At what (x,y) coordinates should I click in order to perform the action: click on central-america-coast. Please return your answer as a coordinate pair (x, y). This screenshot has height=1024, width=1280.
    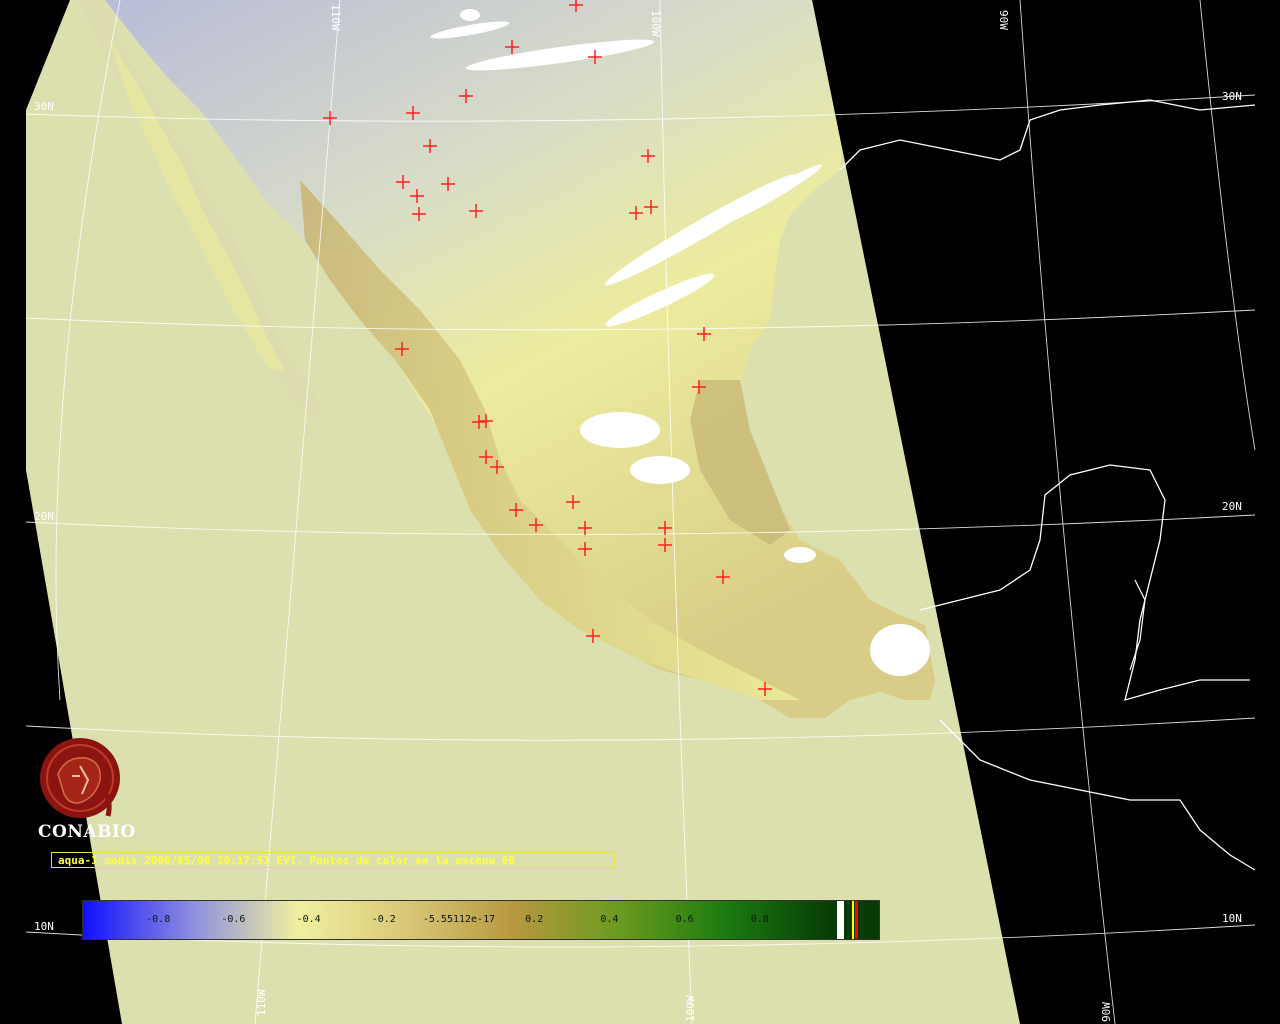
    Looking at the image, I should click on (1097, 795).